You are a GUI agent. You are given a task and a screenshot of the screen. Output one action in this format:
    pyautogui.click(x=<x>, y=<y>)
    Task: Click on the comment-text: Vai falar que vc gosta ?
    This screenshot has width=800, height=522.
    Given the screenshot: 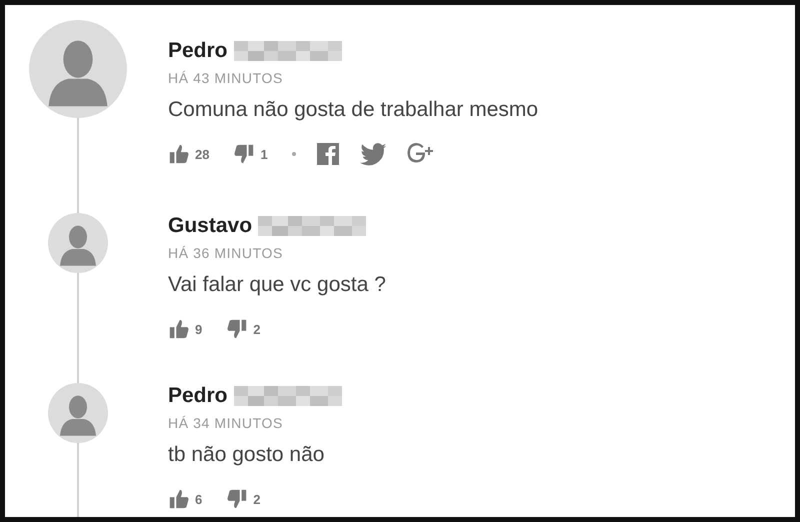 What is the action you would take?
    pyautogui.click(x=277, y=285)
    